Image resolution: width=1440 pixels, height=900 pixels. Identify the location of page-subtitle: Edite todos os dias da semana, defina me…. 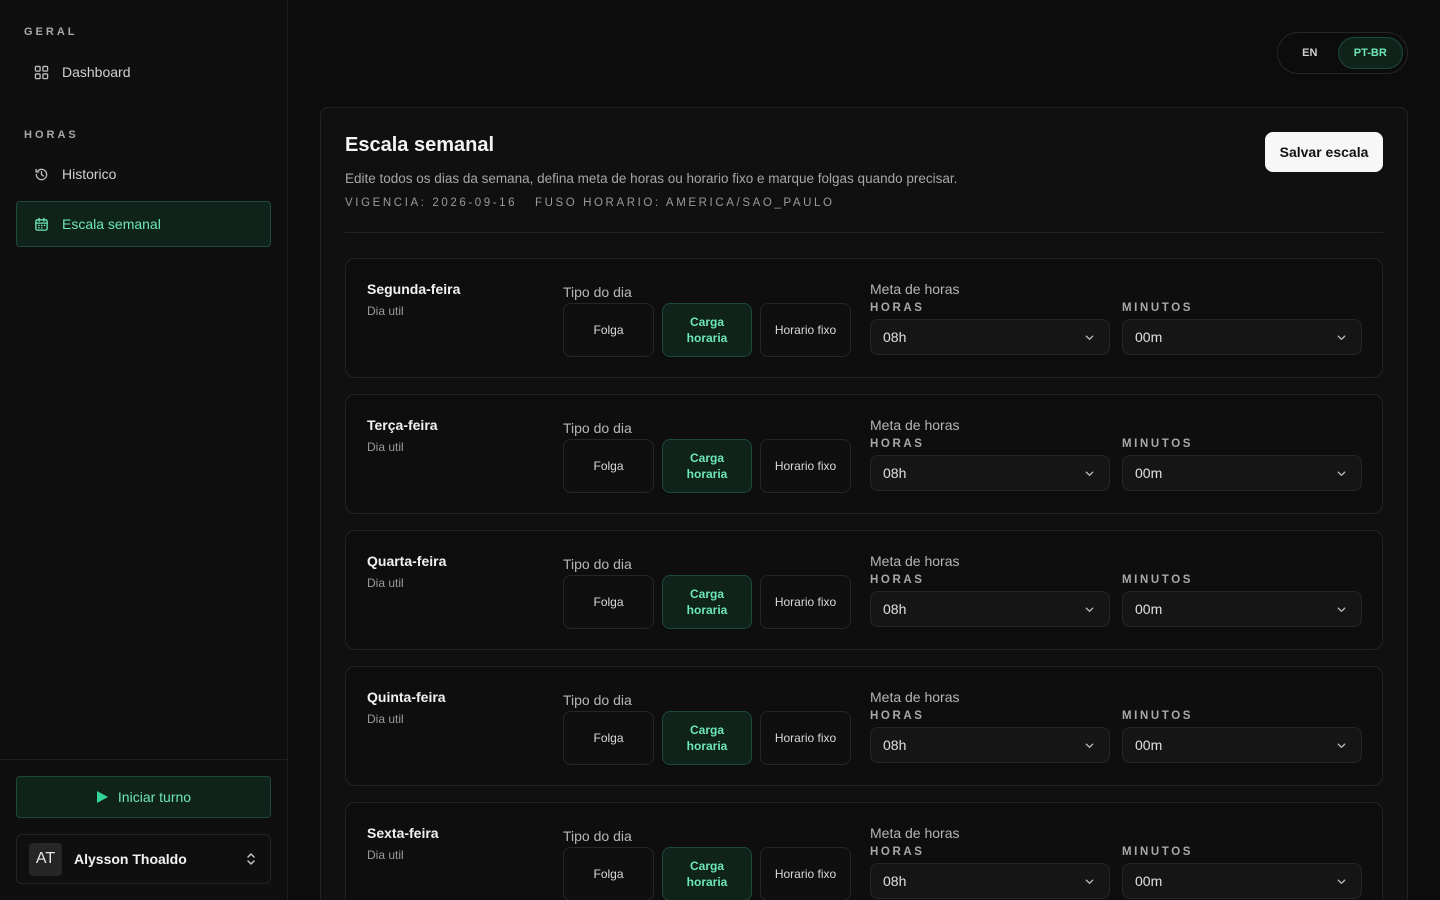
(651, 178).